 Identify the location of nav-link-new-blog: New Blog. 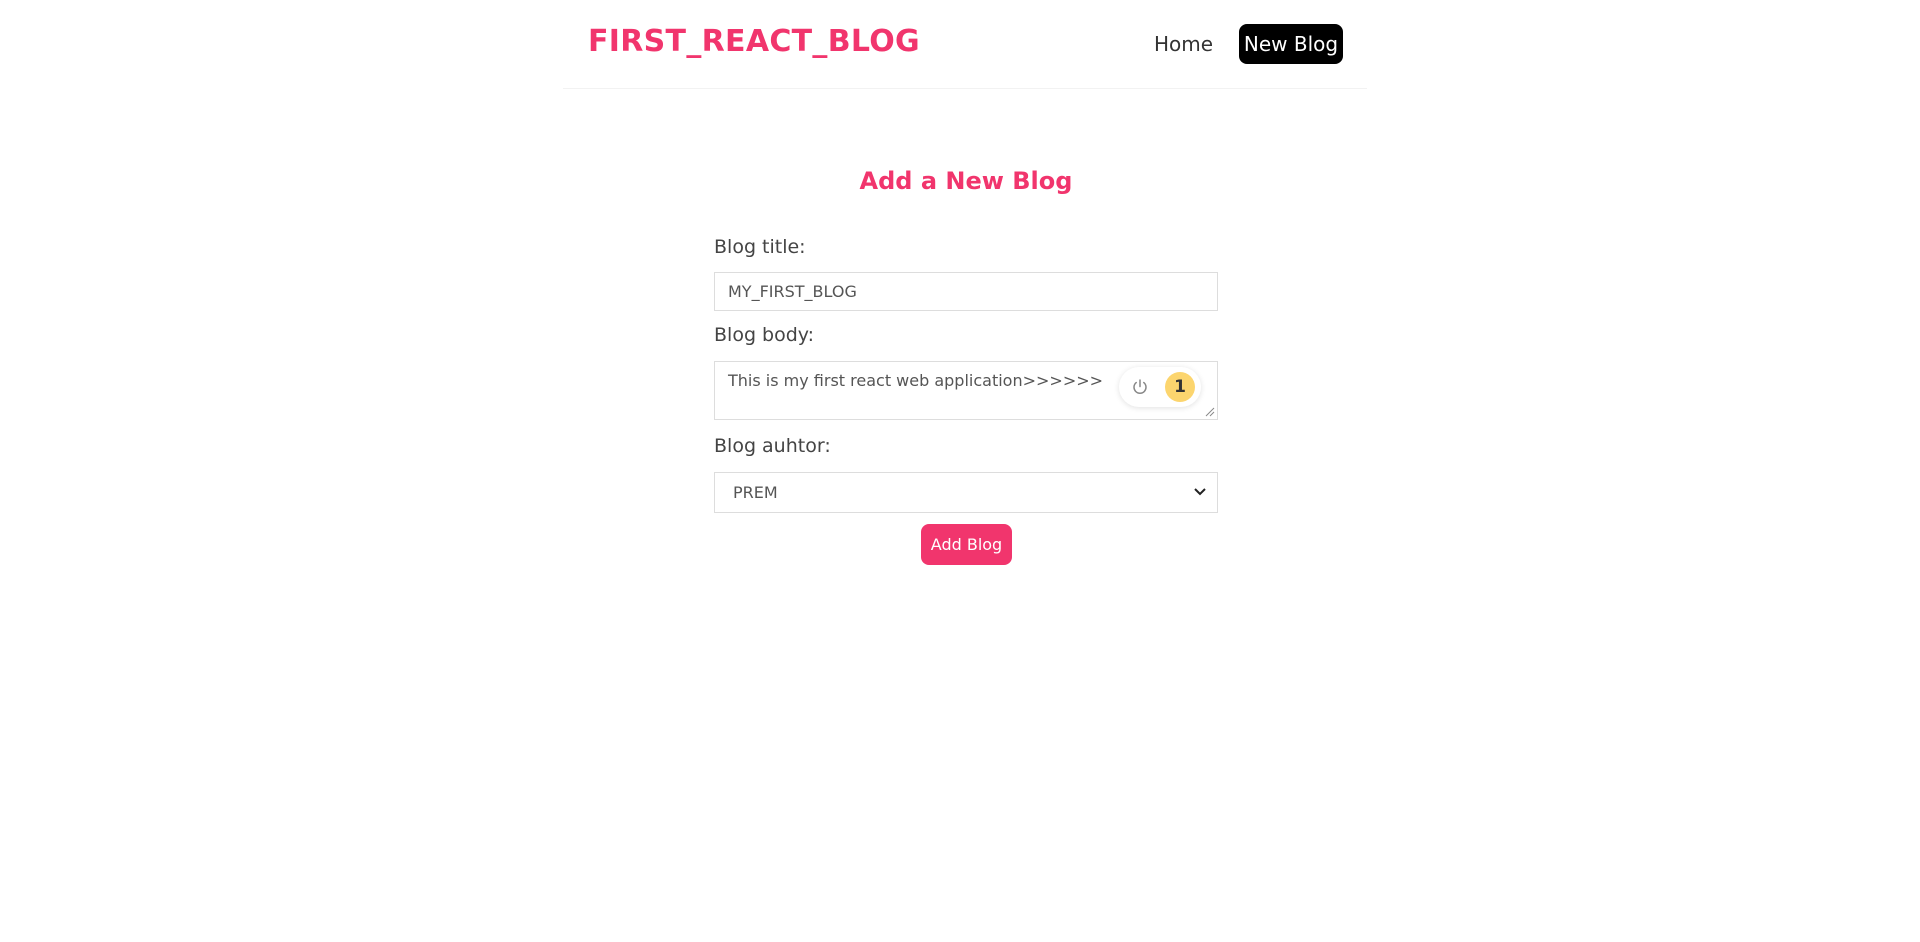
(1291, 44).